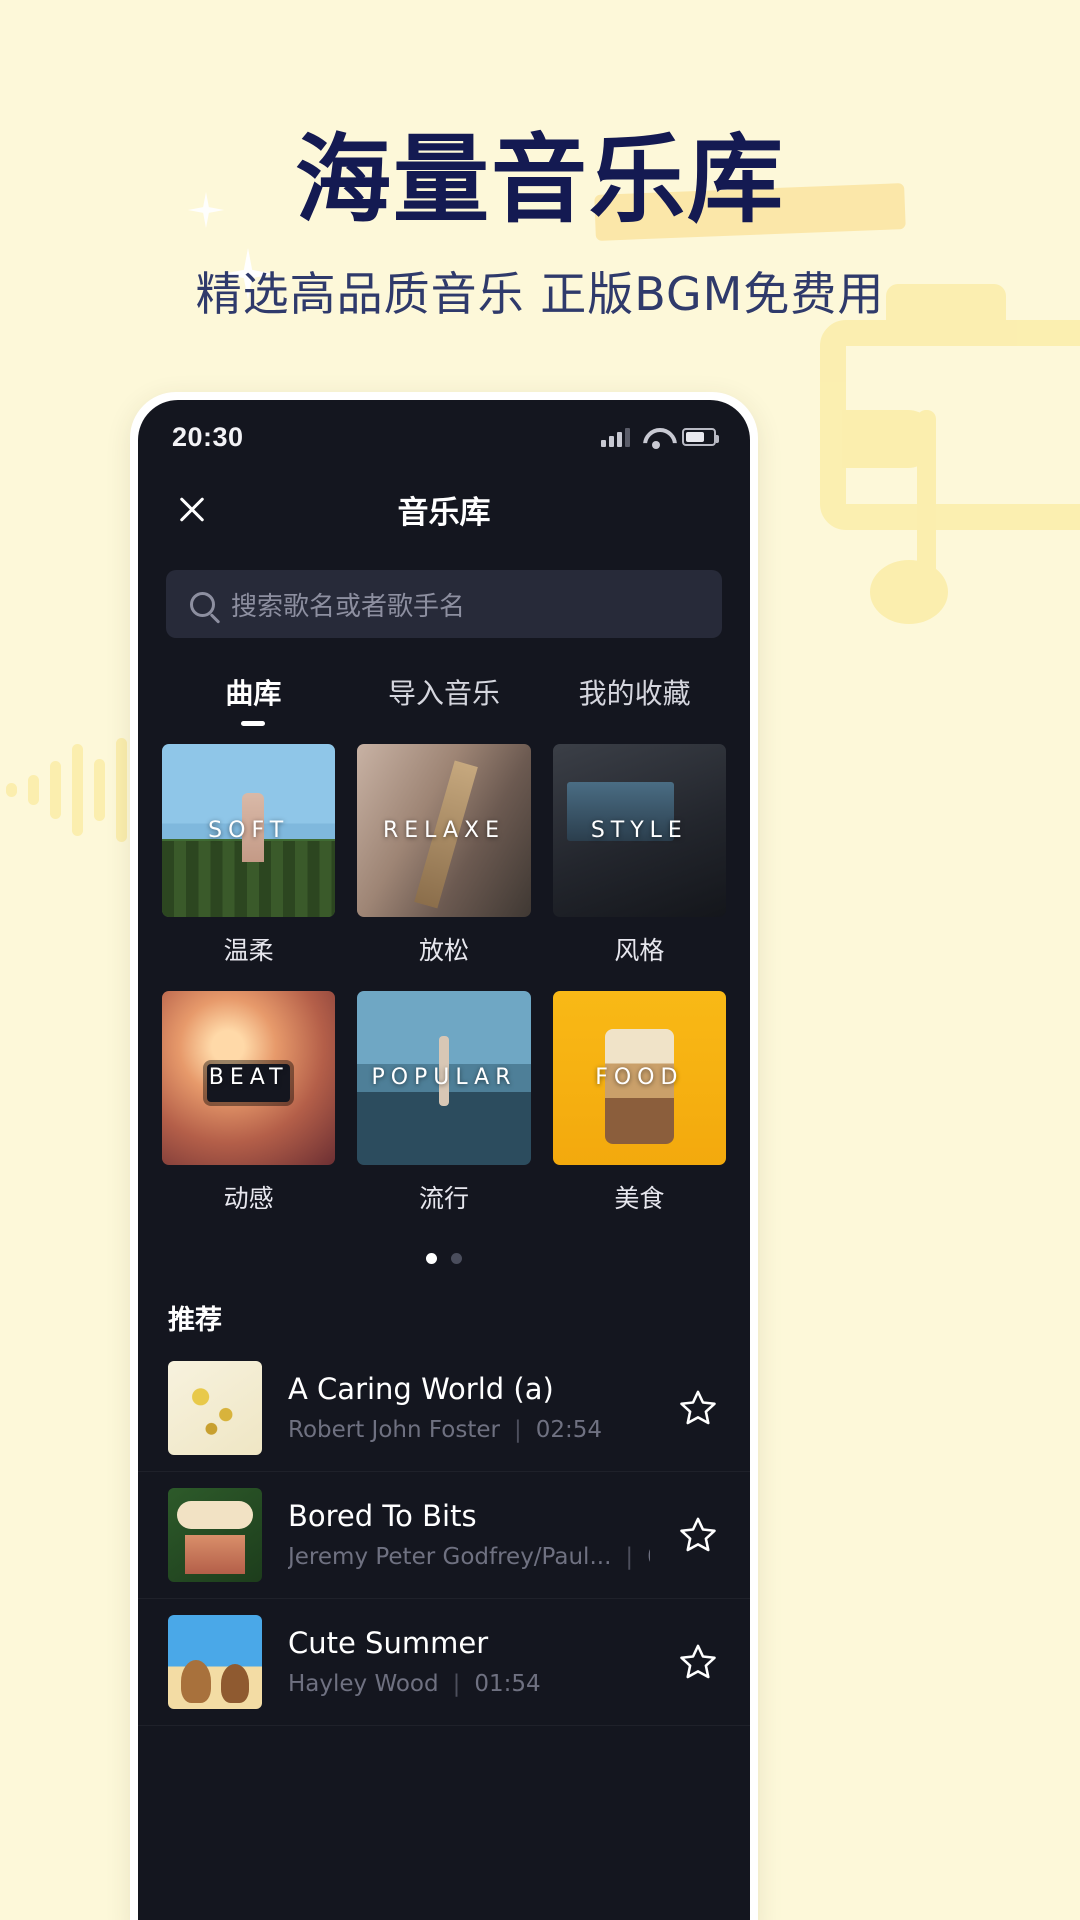 Image resolution: width=1080 pixels, height=1920 pixels. I want to click on category-thumbnail: POPULAR, so click(444, 1078).